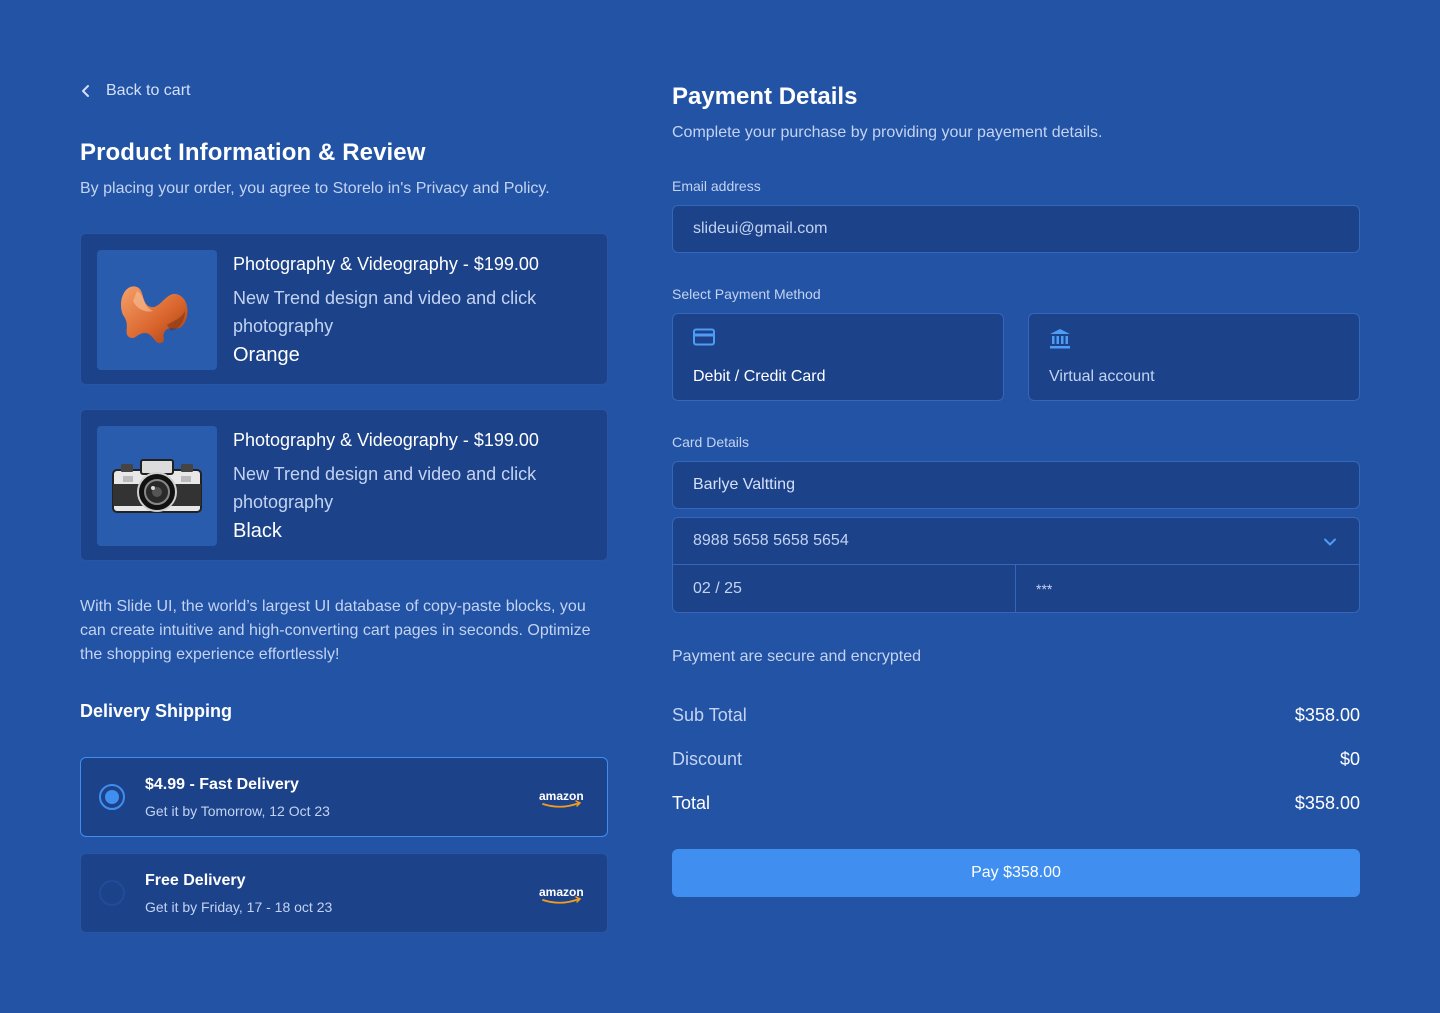 The image size is (1440, 1013). What do you see at coordinates (222, 784) in the screenshot?
I see `delivery-option-title: $4.99 - Fast Delivery` at bounding box center [222, 784].